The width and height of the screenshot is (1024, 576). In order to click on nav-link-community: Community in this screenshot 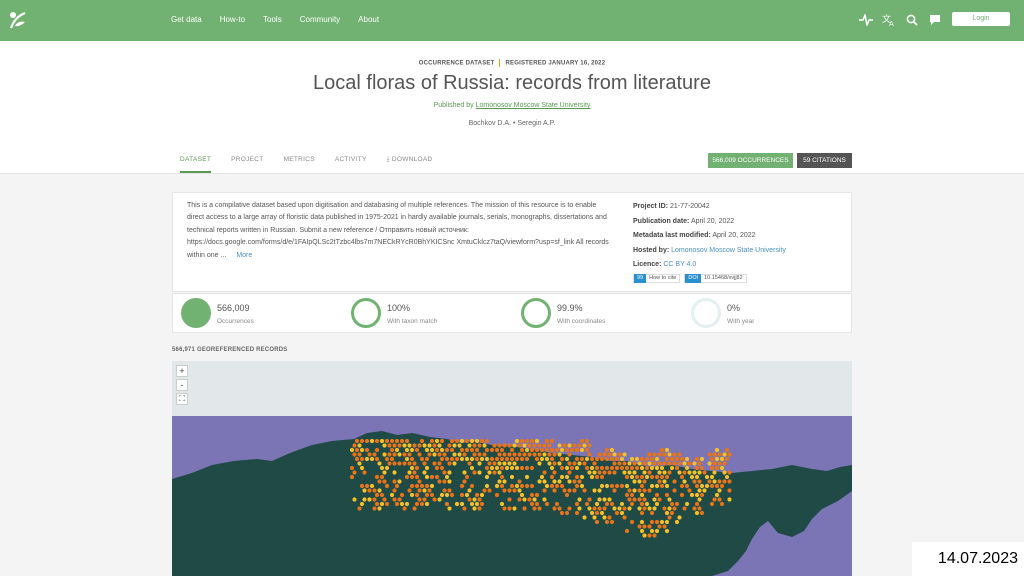, I will do `click(320, 19)`.